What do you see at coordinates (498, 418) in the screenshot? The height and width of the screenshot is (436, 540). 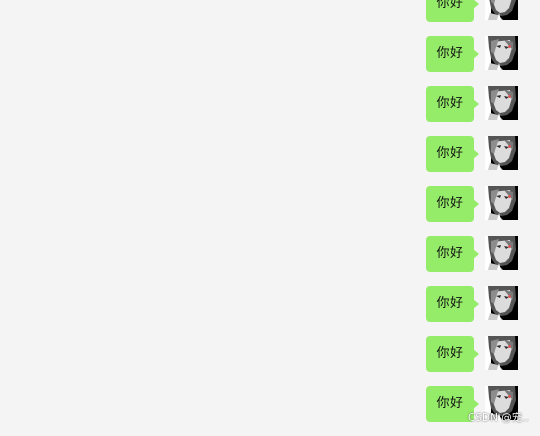 I see `watermark: CSDN @宠..` at bounding box center [498, 418].